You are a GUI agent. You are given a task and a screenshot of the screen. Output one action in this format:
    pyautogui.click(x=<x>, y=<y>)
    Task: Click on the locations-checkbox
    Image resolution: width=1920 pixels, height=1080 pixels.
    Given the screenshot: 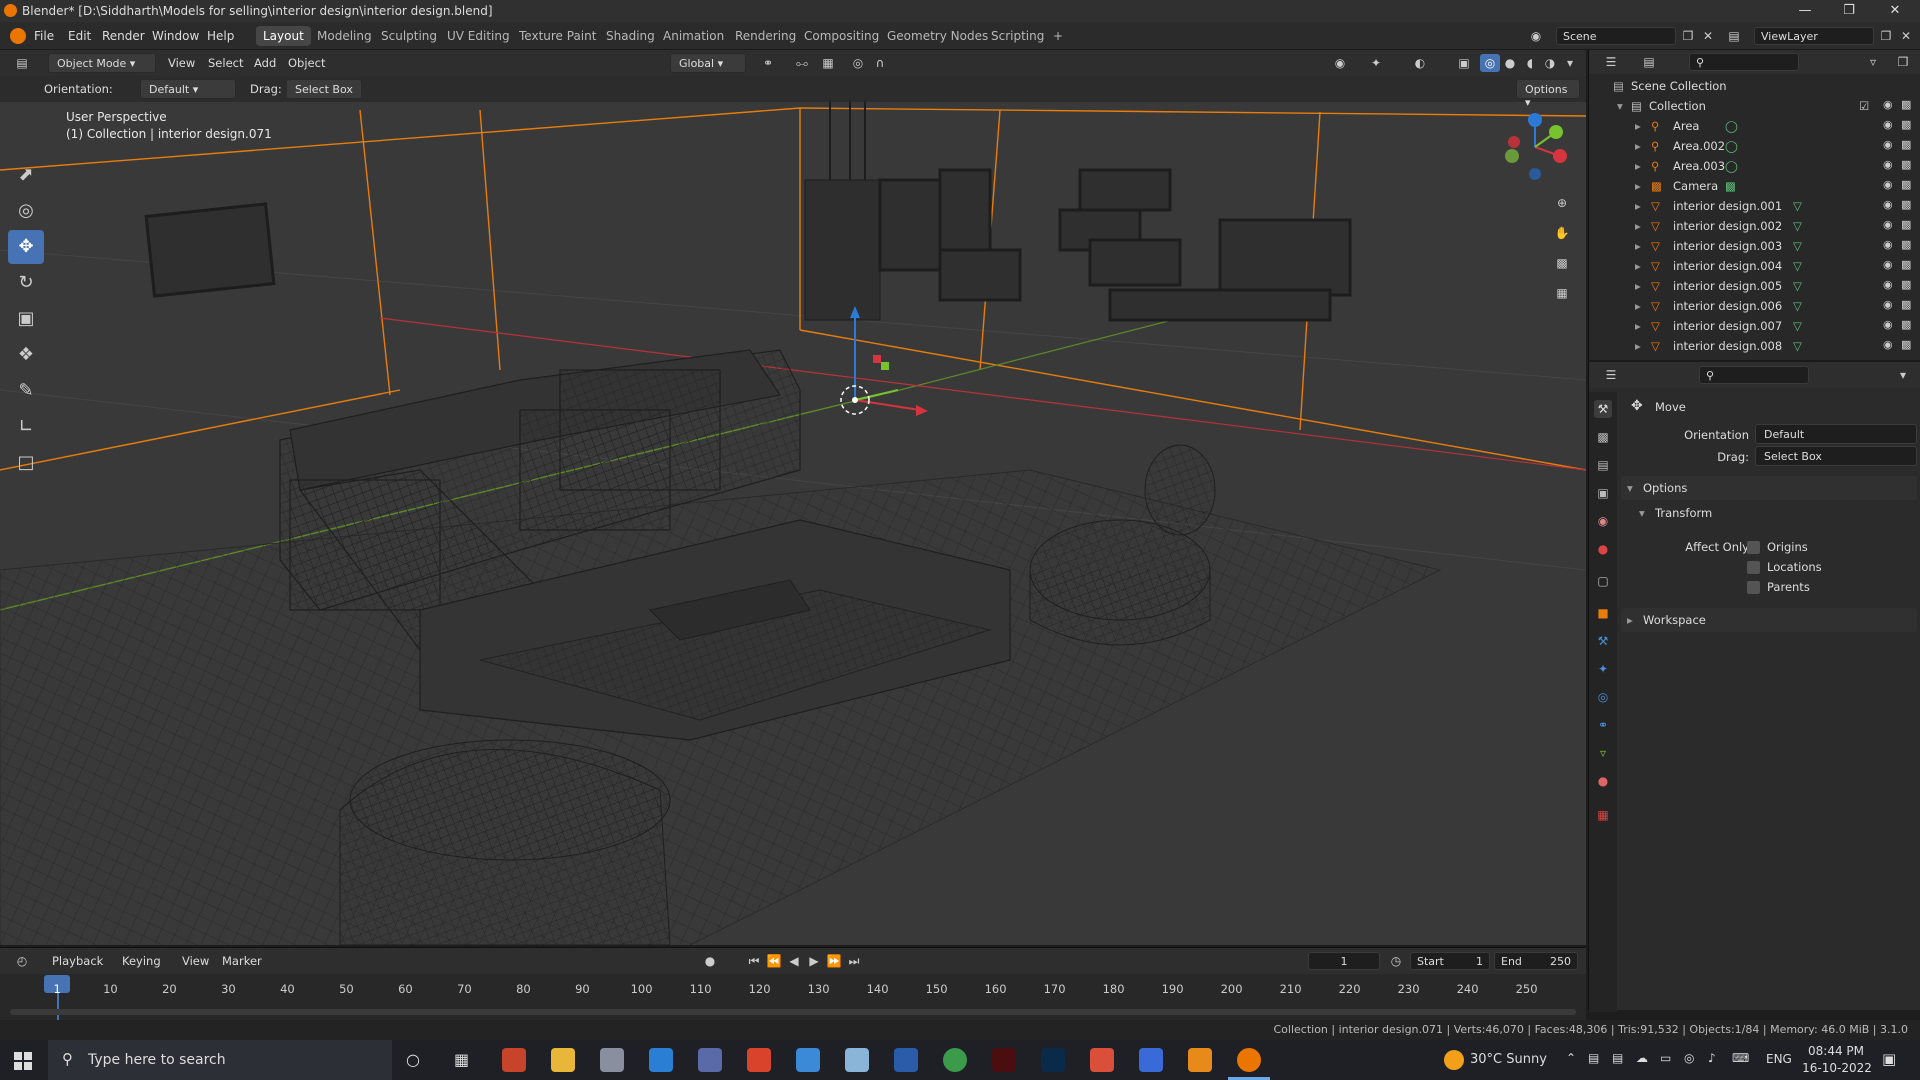 What is the action you would take?
    pyautogui.click(x=1753, y=567)
    